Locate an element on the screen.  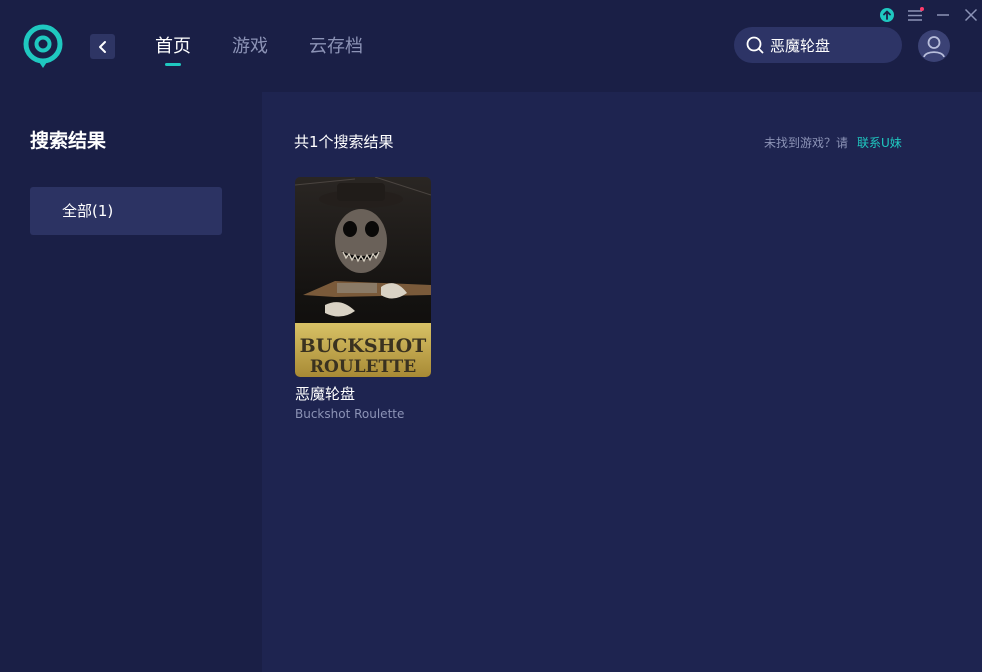
minimize-icon is located at coordinates (943, 15).